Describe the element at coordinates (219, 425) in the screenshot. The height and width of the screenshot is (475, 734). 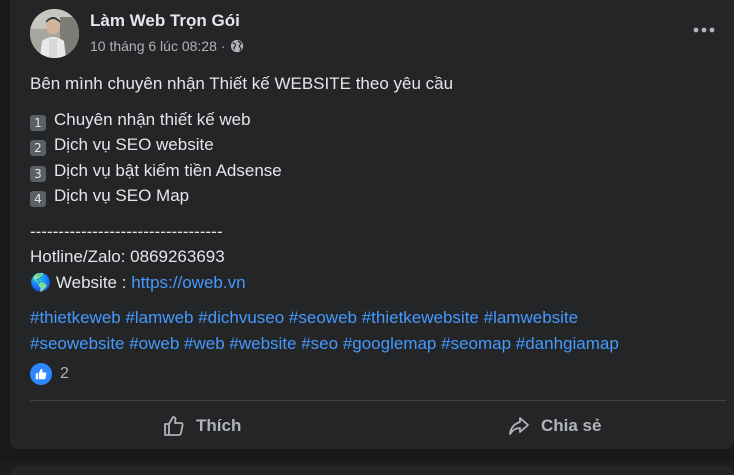
I see `like-label: Thích` at that location.